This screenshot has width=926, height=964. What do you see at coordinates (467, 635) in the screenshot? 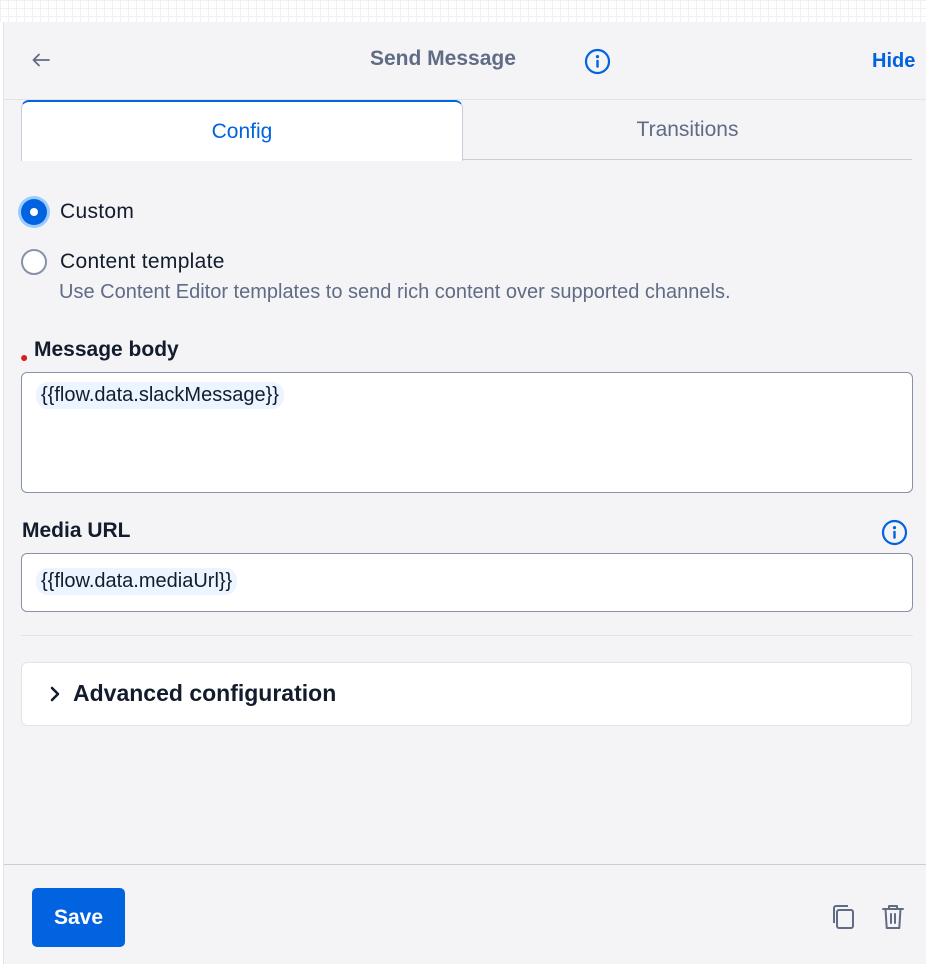
I see `section-divider` at bounding box center [467, 635].